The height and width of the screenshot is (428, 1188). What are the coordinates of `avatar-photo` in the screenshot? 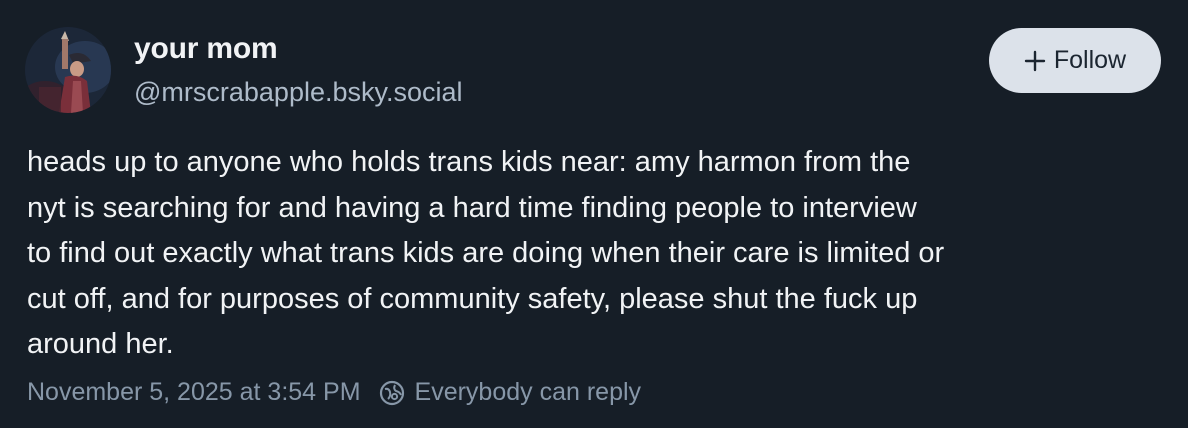 It's located at (68, 70).